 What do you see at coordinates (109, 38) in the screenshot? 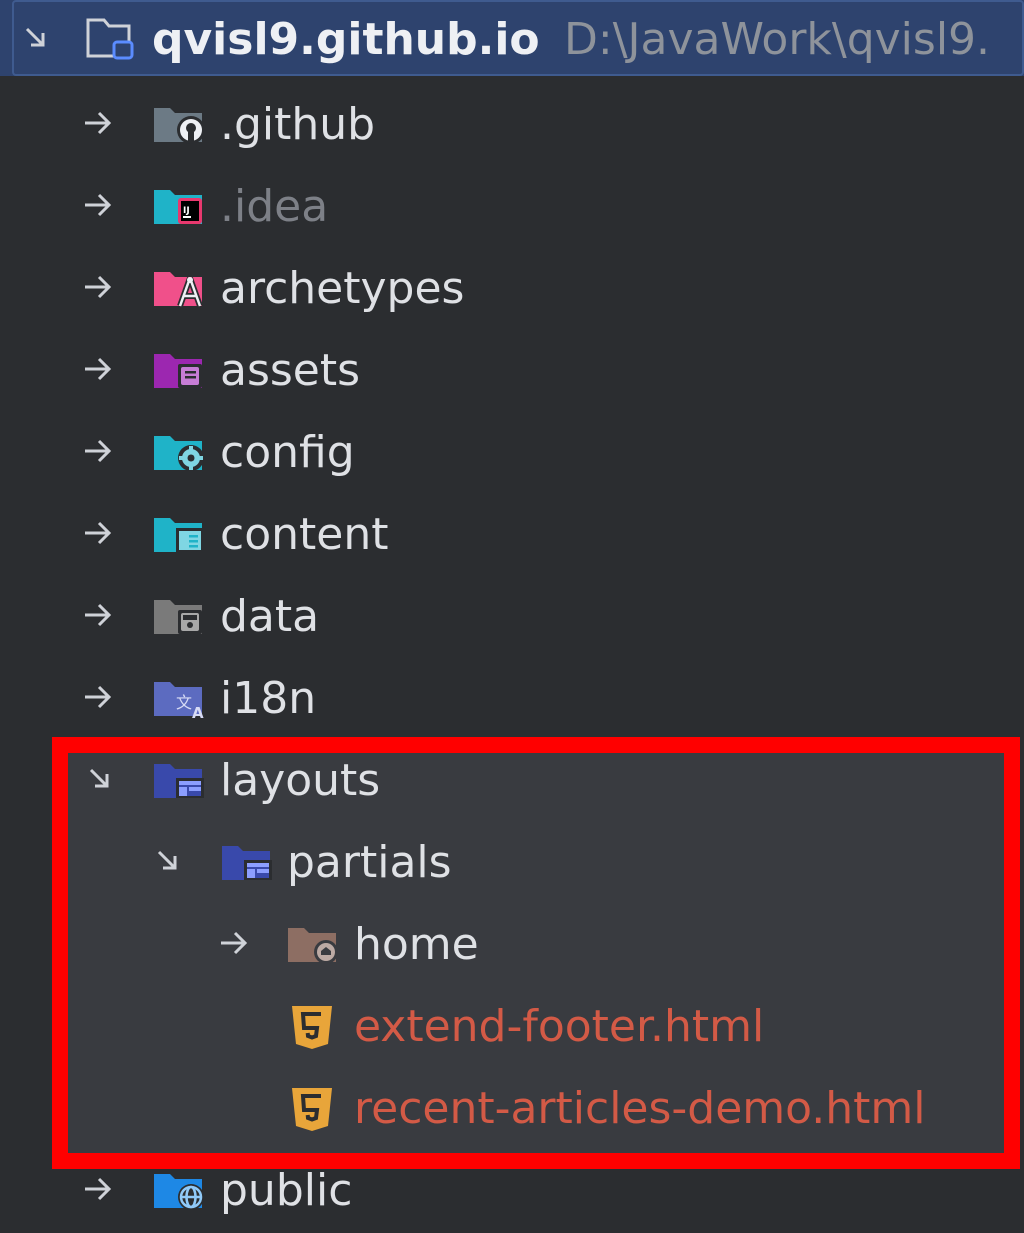
I see `project-folder-icon` at bounding box center [109, 38].